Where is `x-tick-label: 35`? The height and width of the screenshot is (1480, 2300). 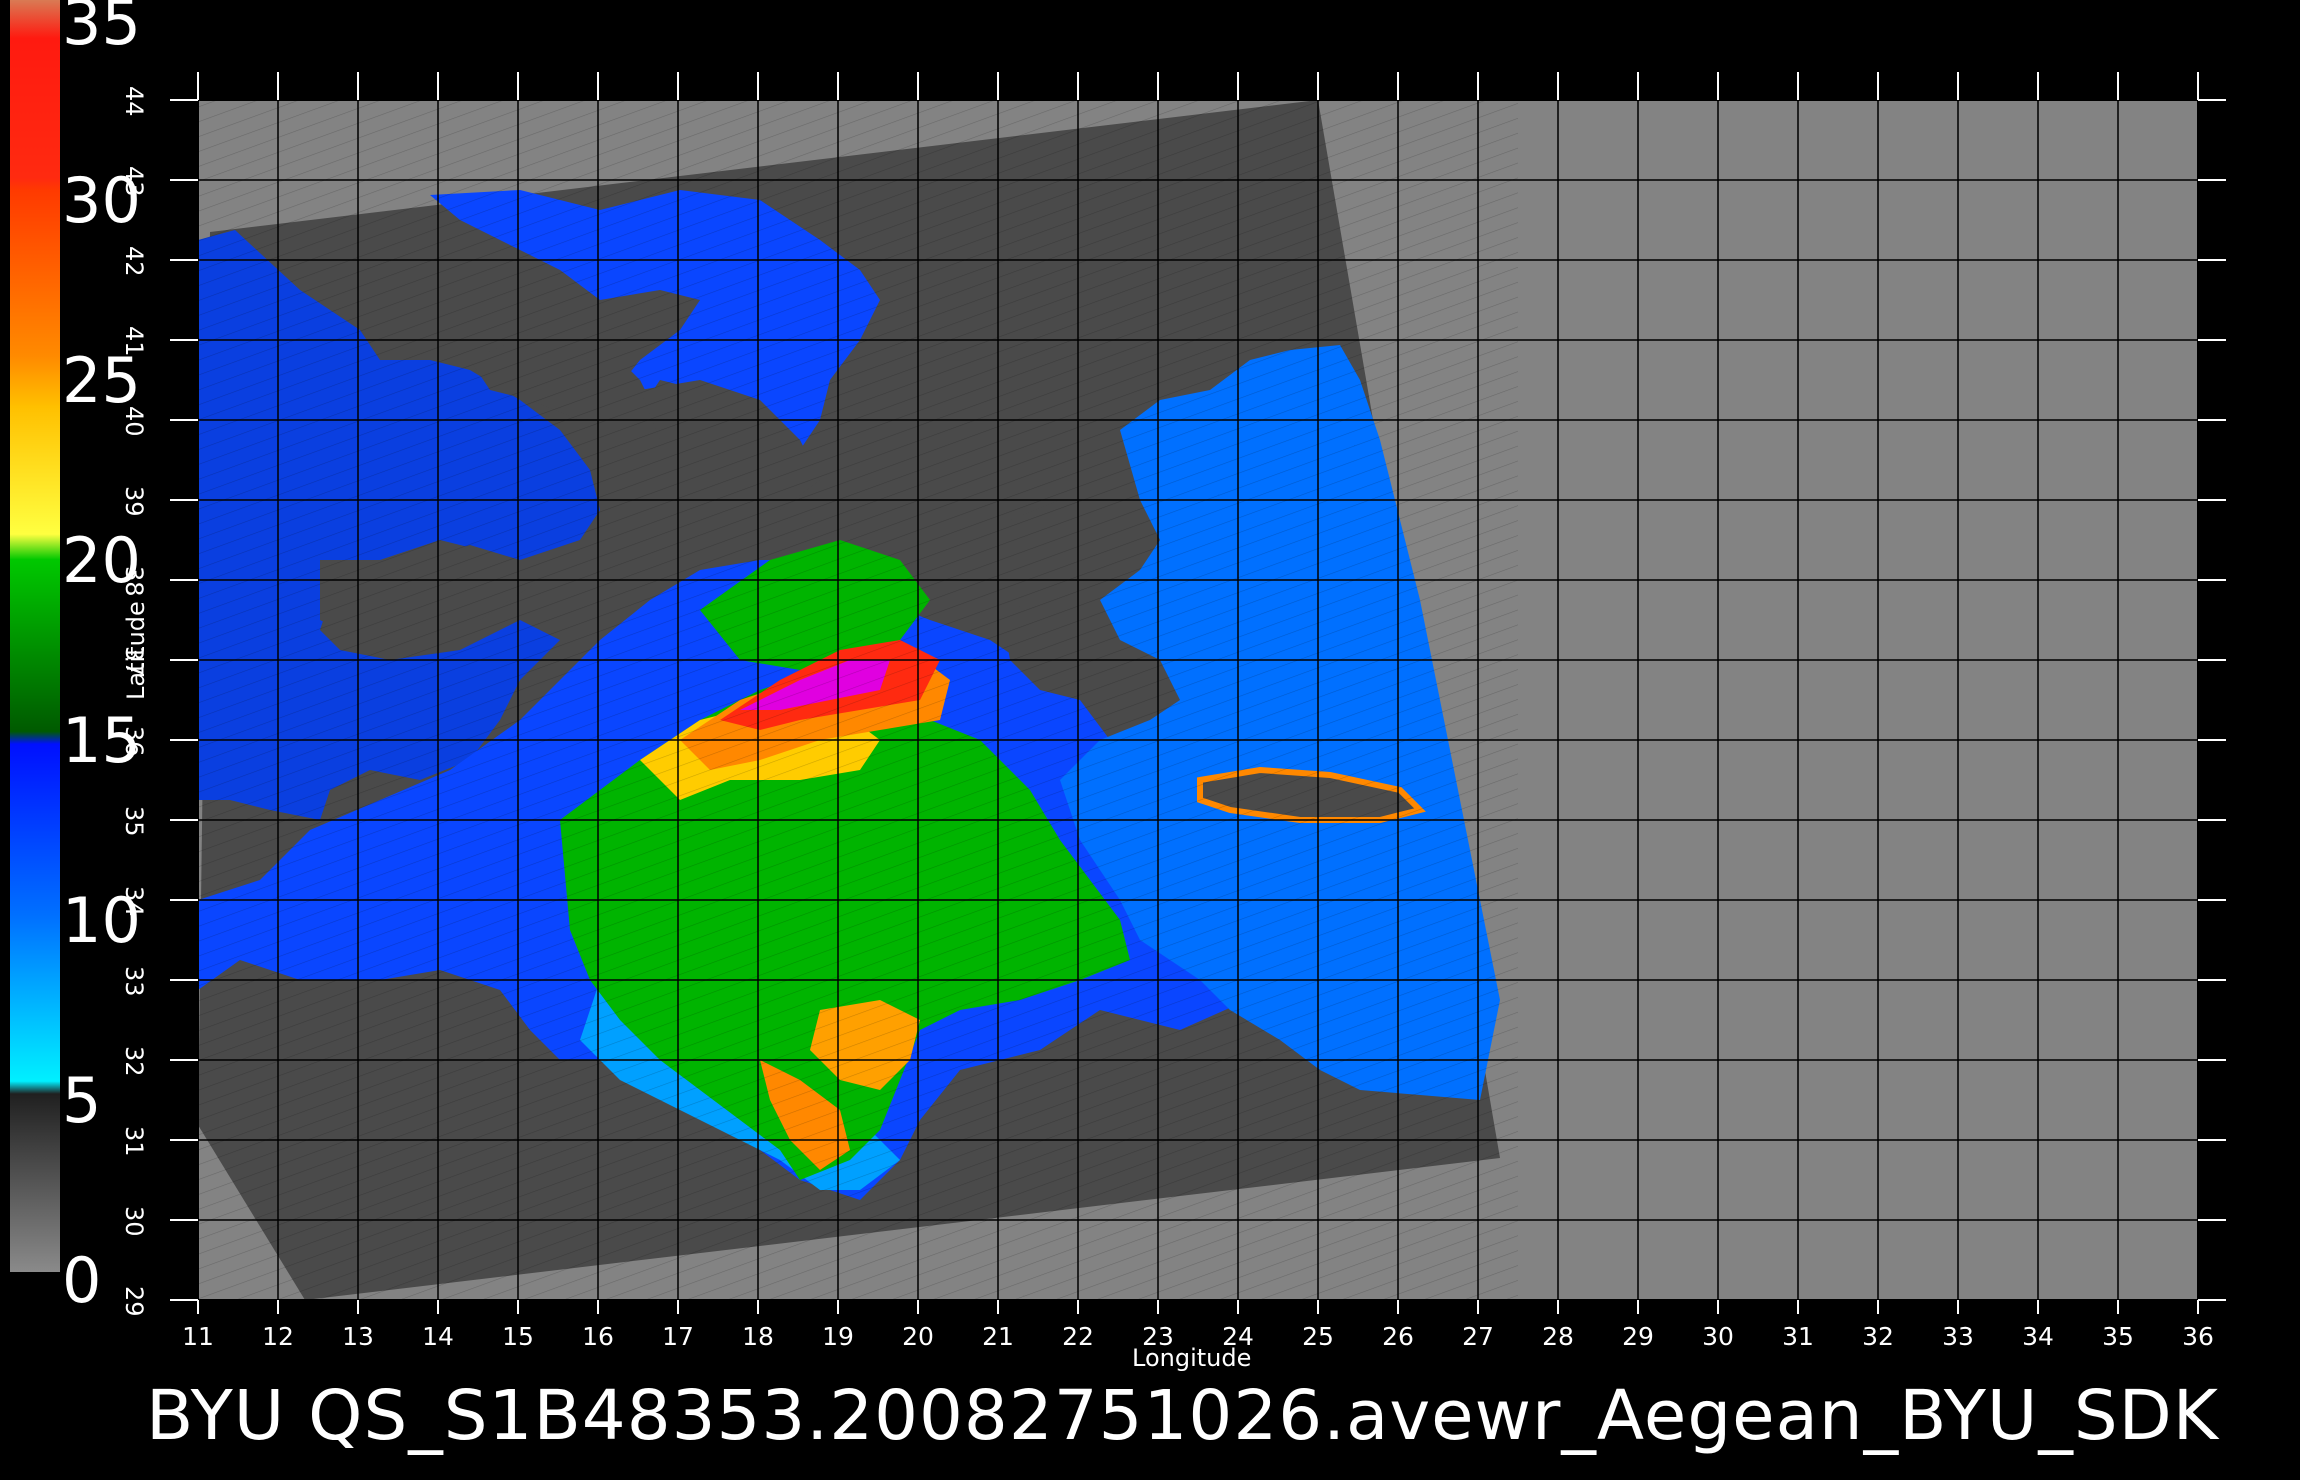
x-tick-label: 35 is located at coordinates (2118, 1336).